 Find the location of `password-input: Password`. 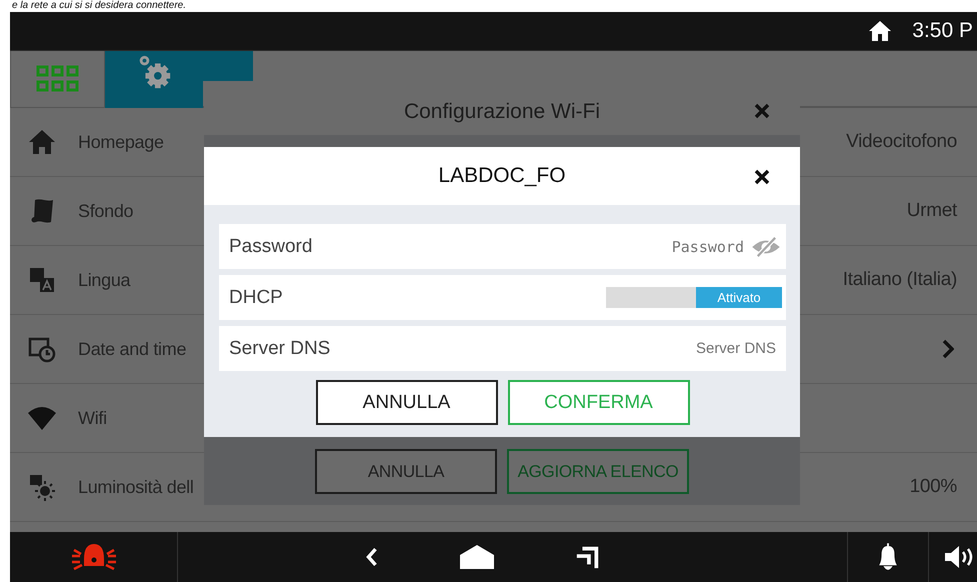

password-input: Password is located at coordinates (531, 247).